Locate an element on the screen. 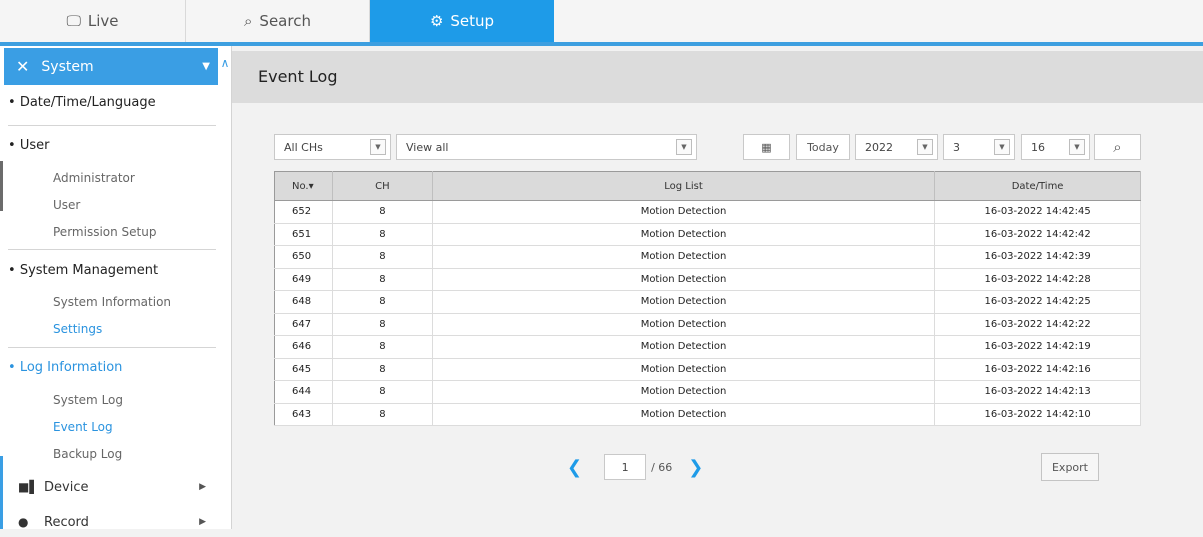  cell-datetime: 16-03-2022 14:42:16 is located at coordinates (1037, 369).